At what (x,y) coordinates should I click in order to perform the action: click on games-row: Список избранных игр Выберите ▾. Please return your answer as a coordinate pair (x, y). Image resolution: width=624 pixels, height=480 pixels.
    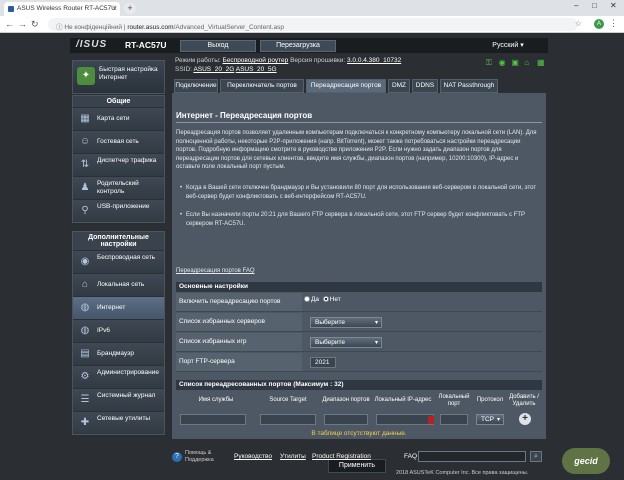
    Looking at the image, I should click on (359, 342).